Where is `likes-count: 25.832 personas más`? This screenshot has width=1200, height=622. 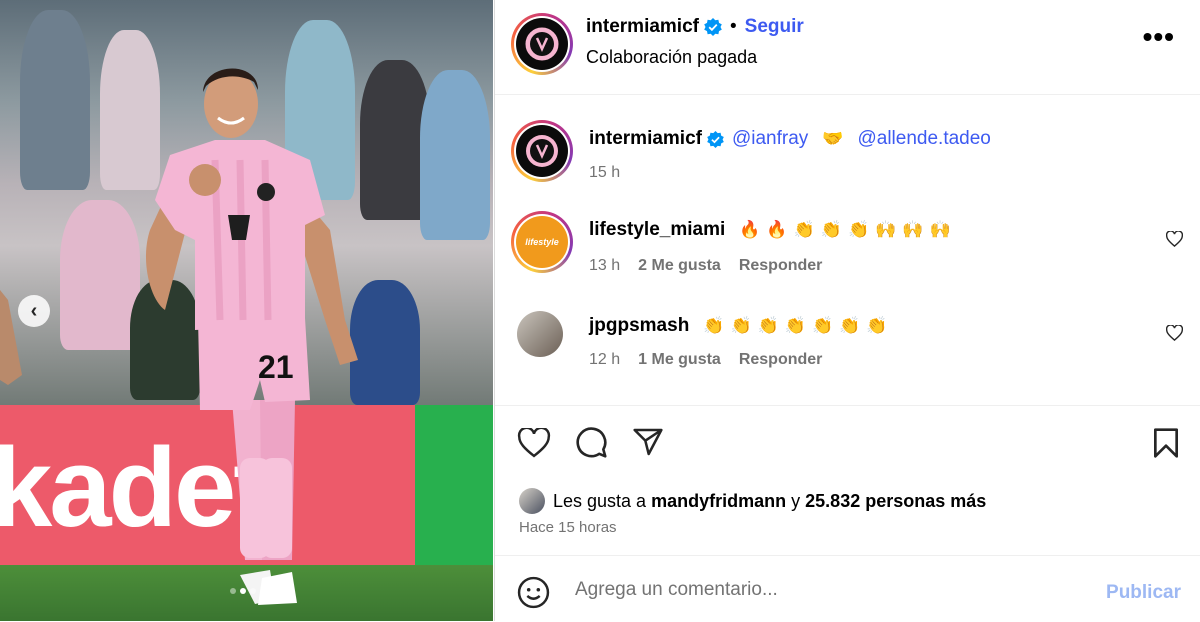
likes-count: 25.832 personas más is located at coordinates (895, 501).